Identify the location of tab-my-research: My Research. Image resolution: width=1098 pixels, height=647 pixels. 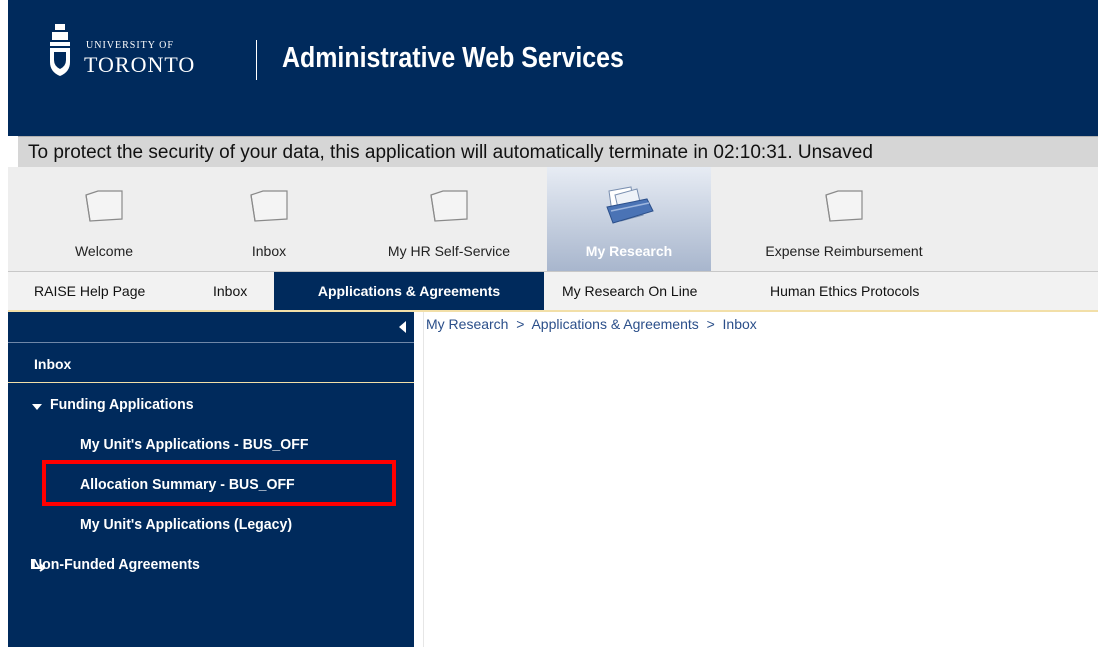
(629, 219).